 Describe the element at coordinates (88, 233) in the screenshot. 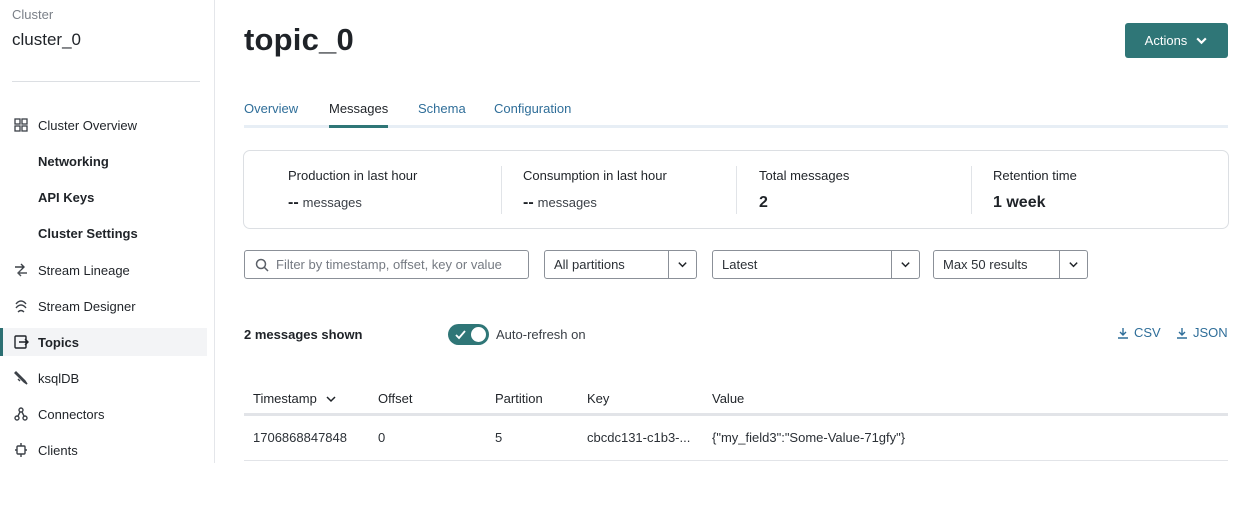

I see `sidebar-item-label: Cluster Settings` at that location.